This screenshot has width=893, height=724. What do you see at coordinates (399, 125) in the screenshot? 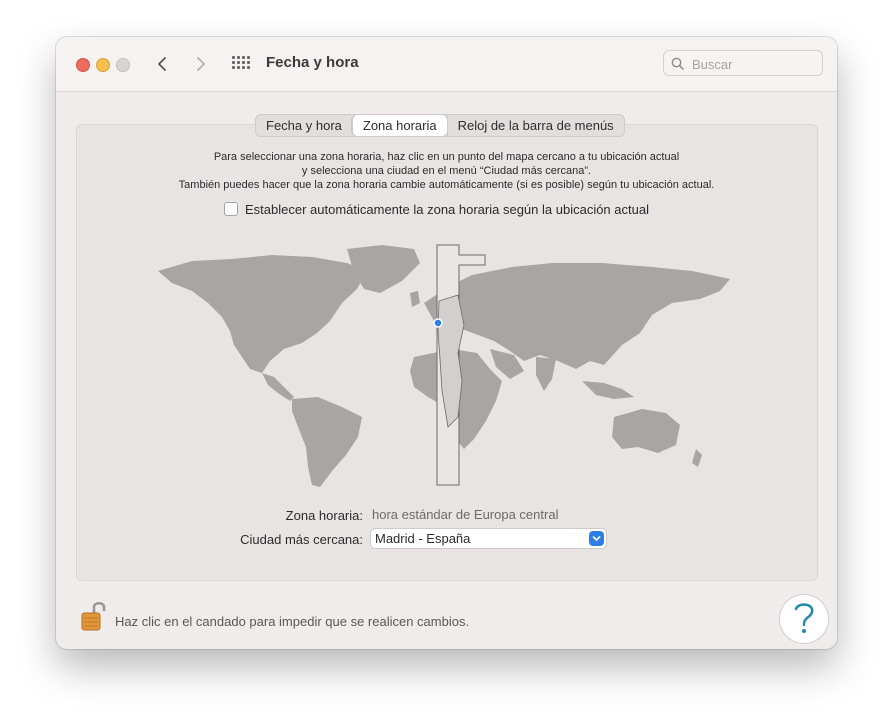
I see `tab-zona-horaria: Zona horaria` at bounding box center [399, 125].